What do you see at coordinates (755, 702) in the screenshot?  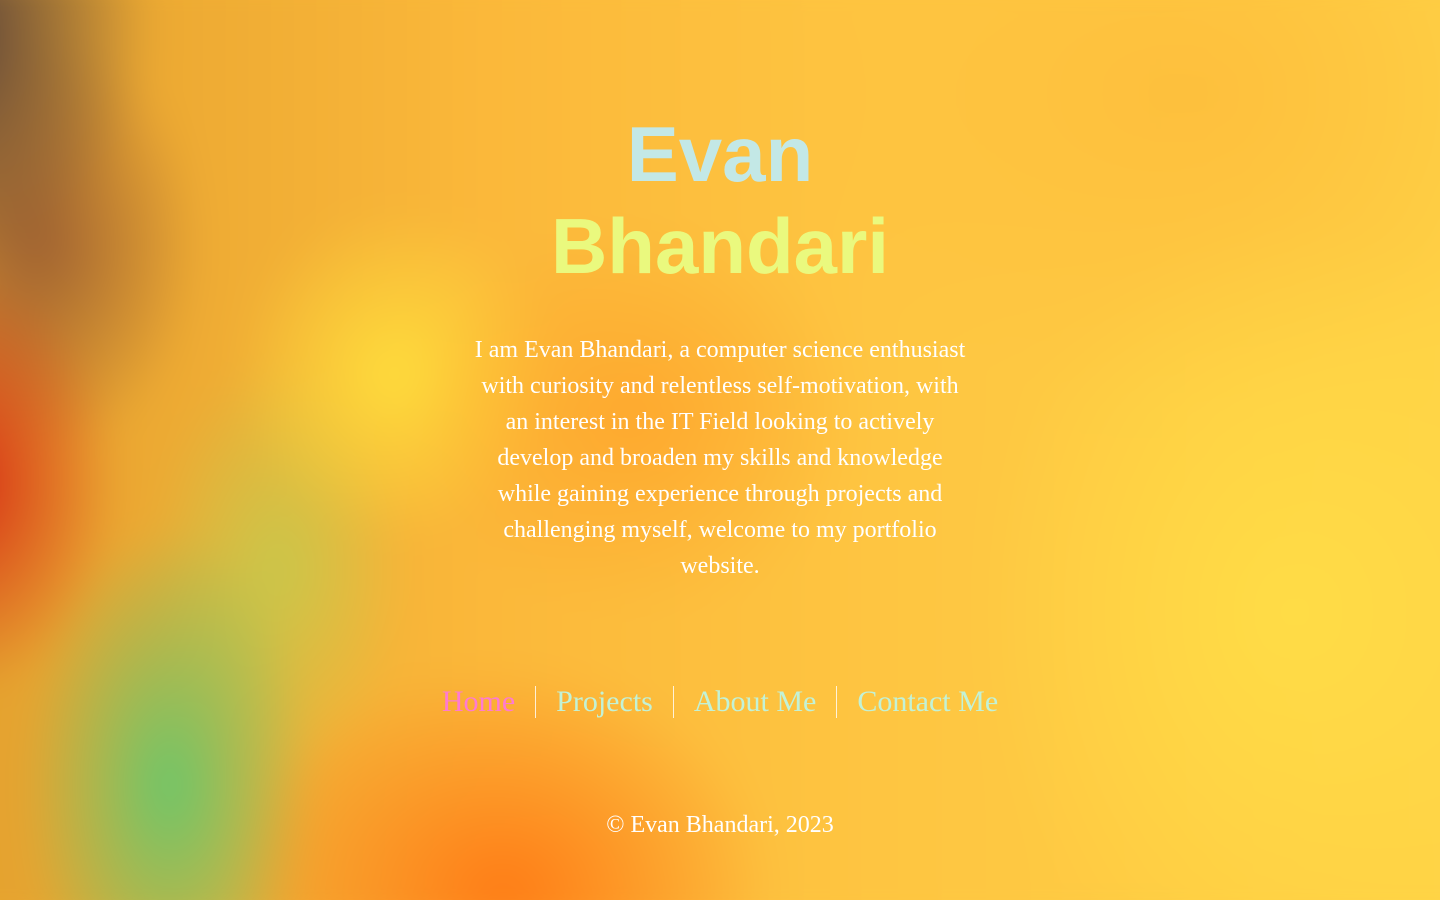 I see `nav-about-link: About Me` at bounding box center [755, 702].